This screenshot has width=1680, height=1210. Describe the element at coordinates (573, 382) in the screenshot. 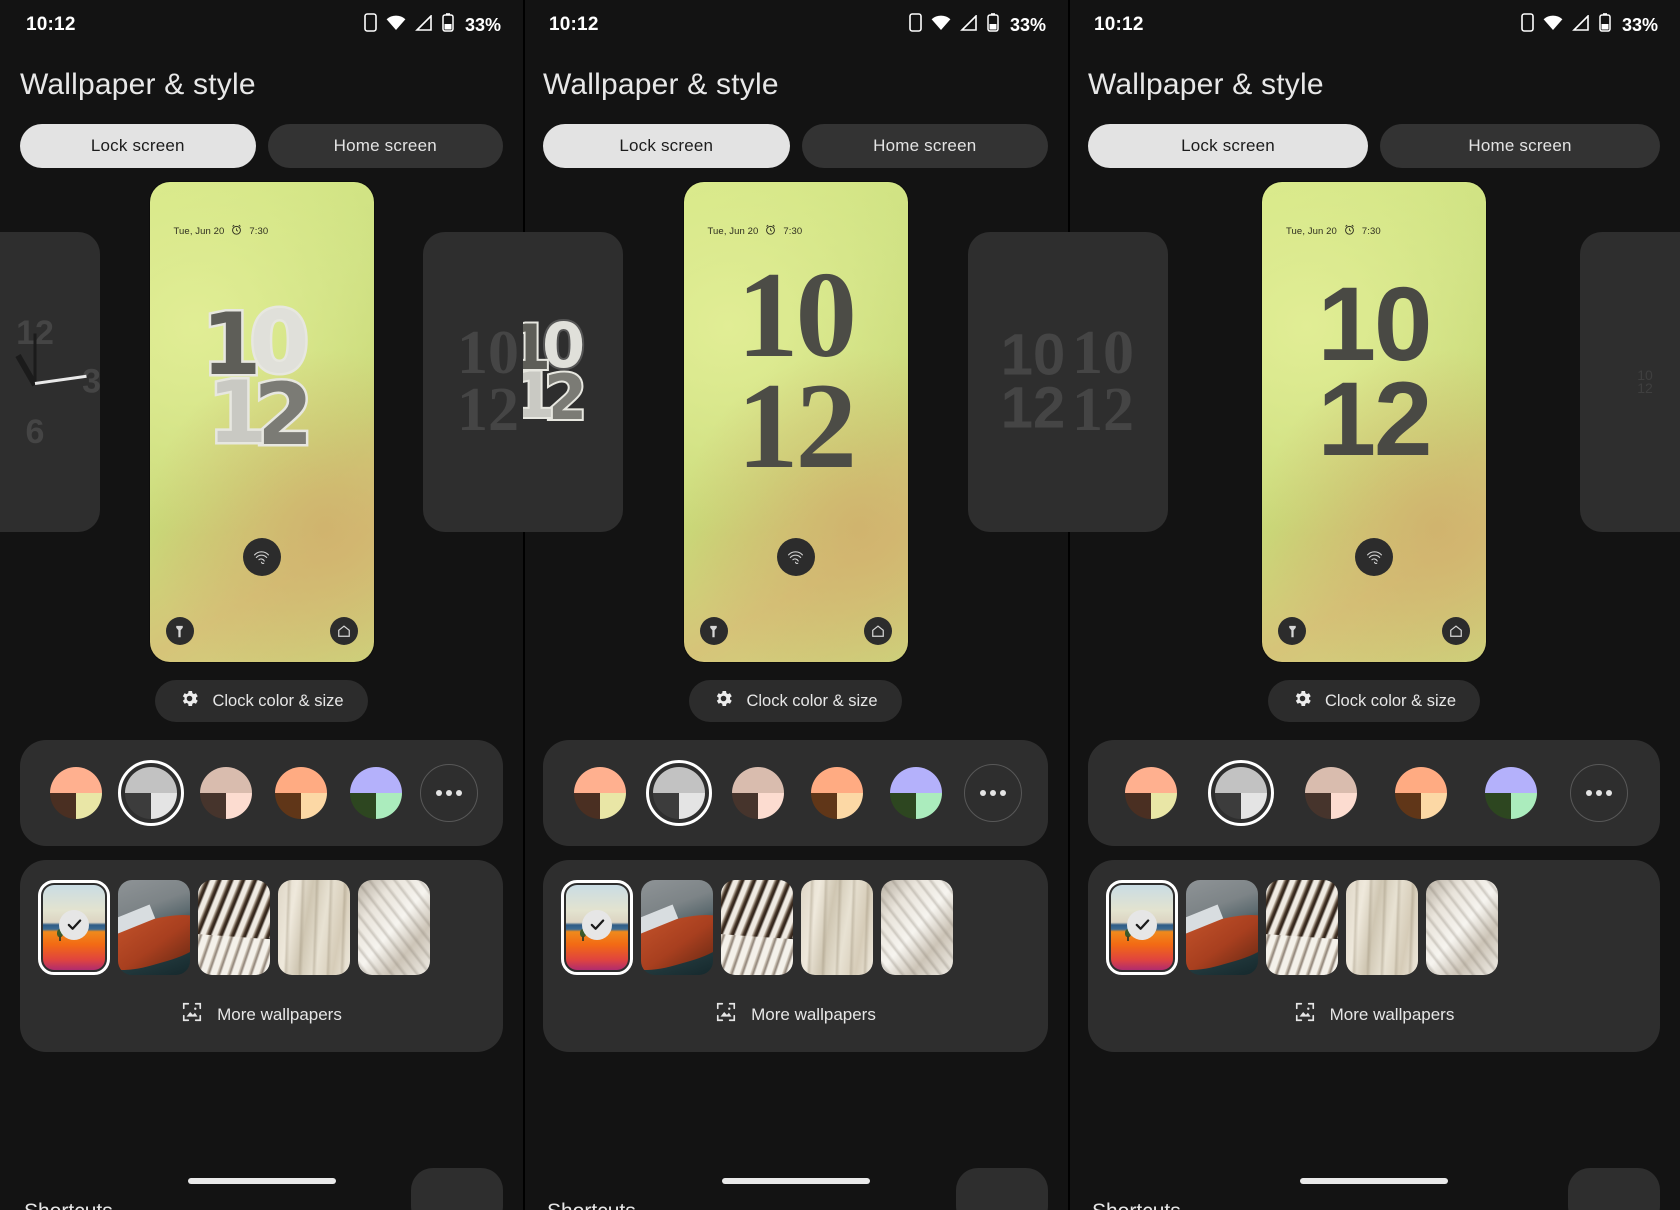

I see `carousel-prev-clock-style: 1 0 1 2` at that location.